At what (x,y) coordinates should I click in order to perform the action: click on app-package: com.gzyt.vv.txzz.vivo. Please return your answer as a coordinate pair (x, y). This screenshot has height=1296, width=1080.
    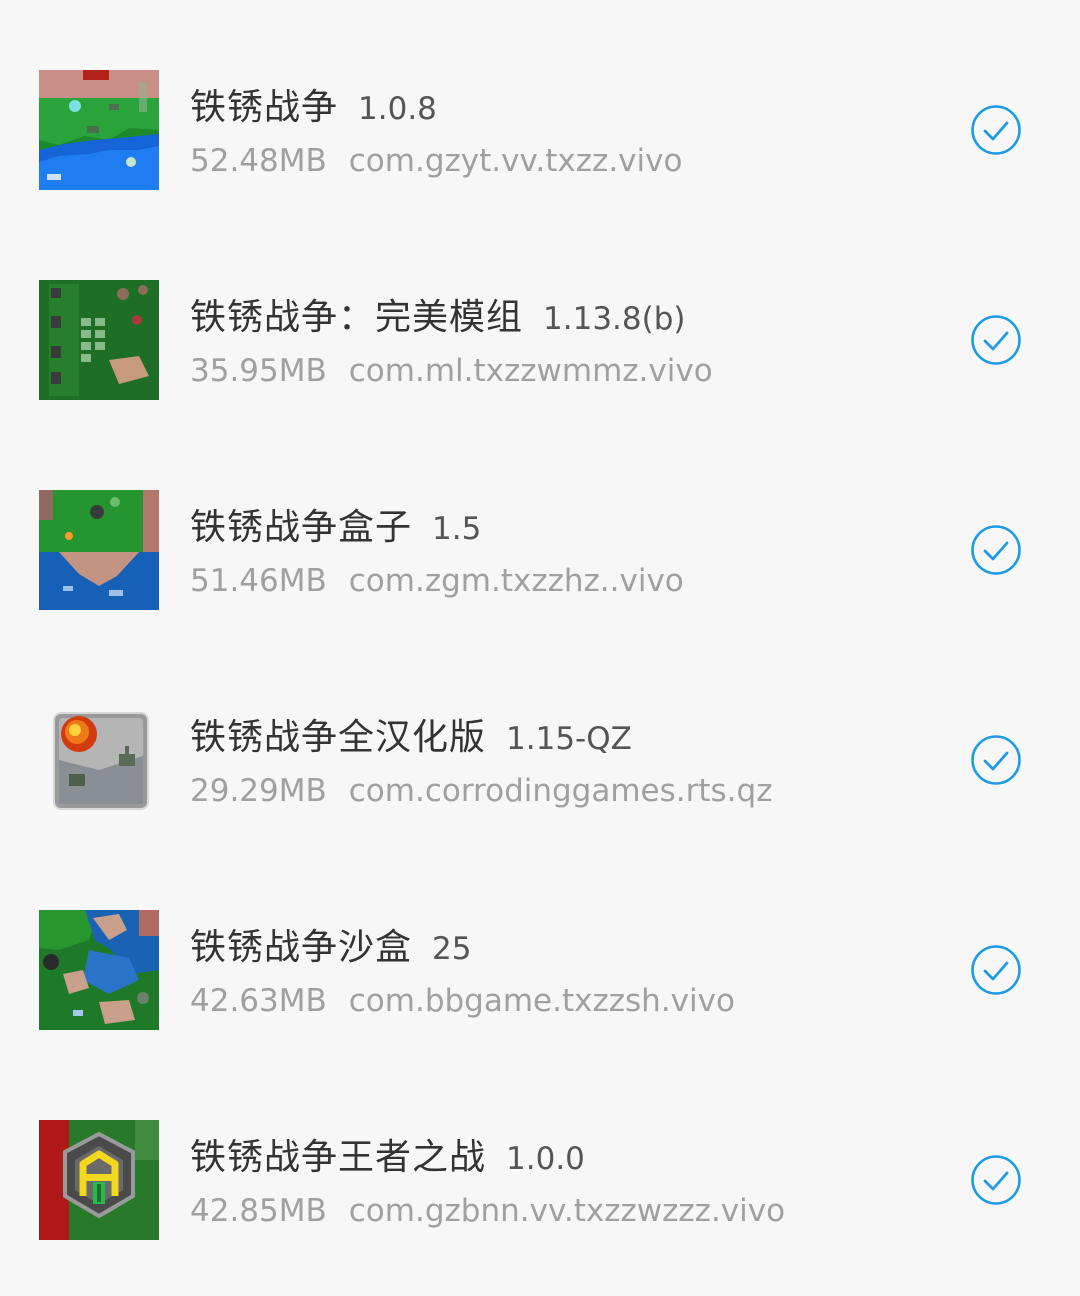
    Looking at the image, I should click on (515, 161).